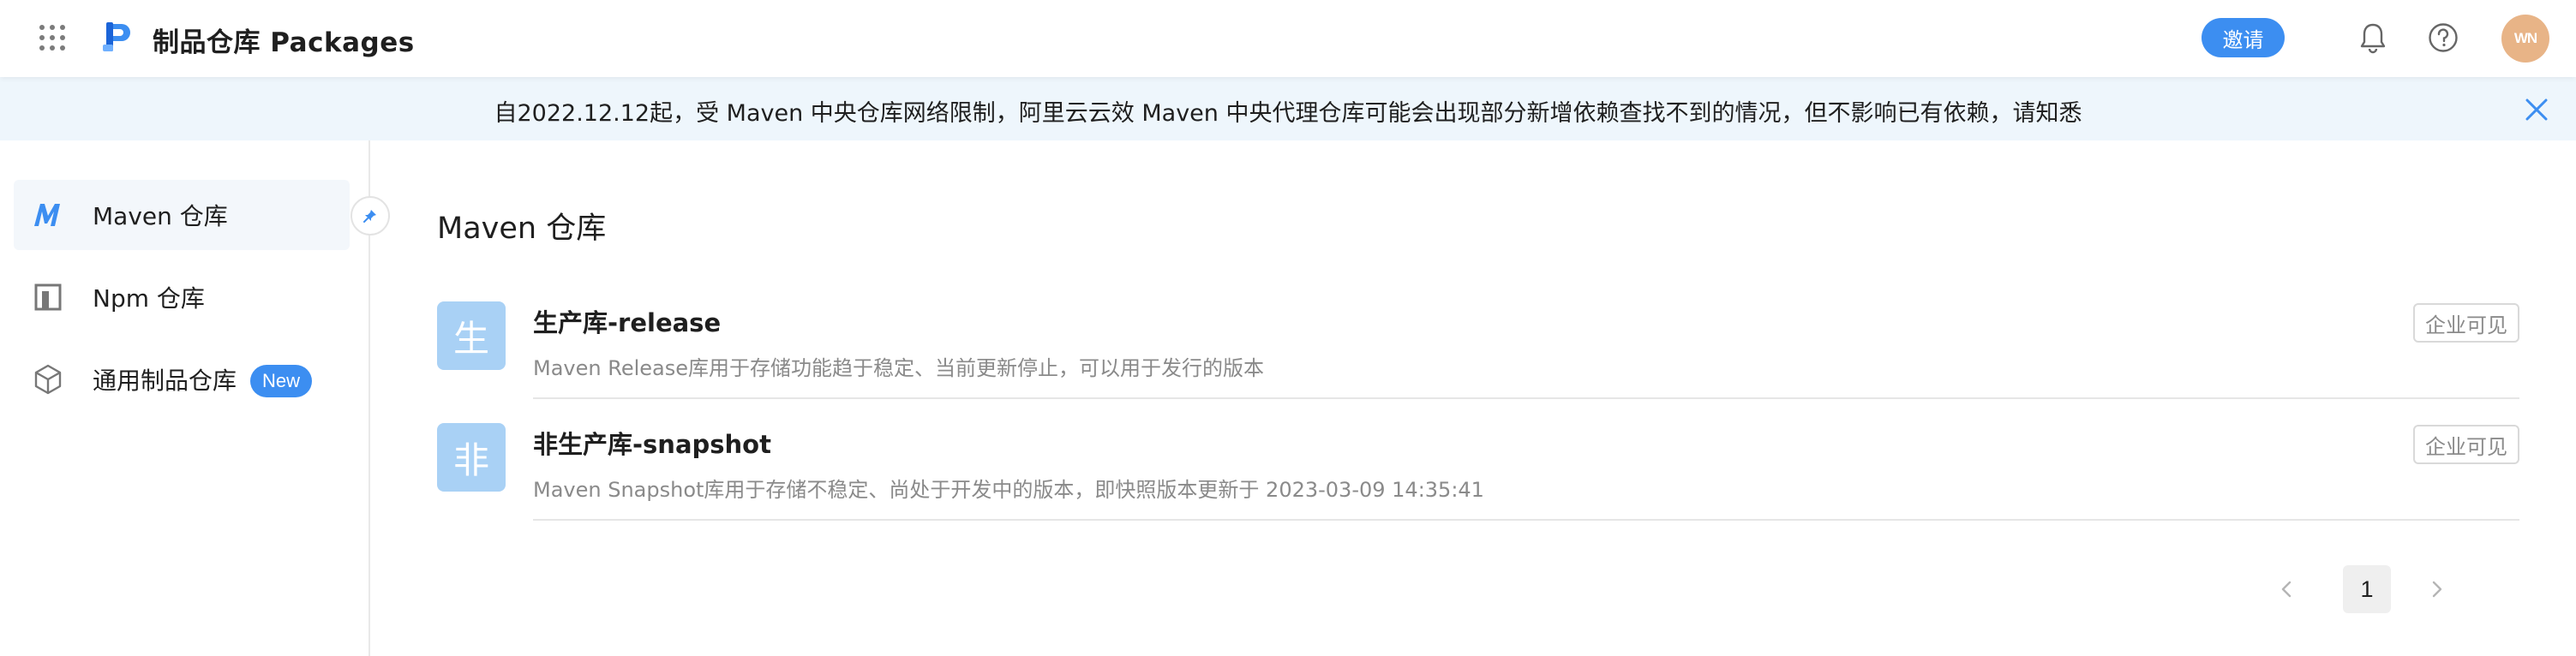 The width and height of the screenshot is (2576, 656). I want to click on npm-icon, so click(48, 297).